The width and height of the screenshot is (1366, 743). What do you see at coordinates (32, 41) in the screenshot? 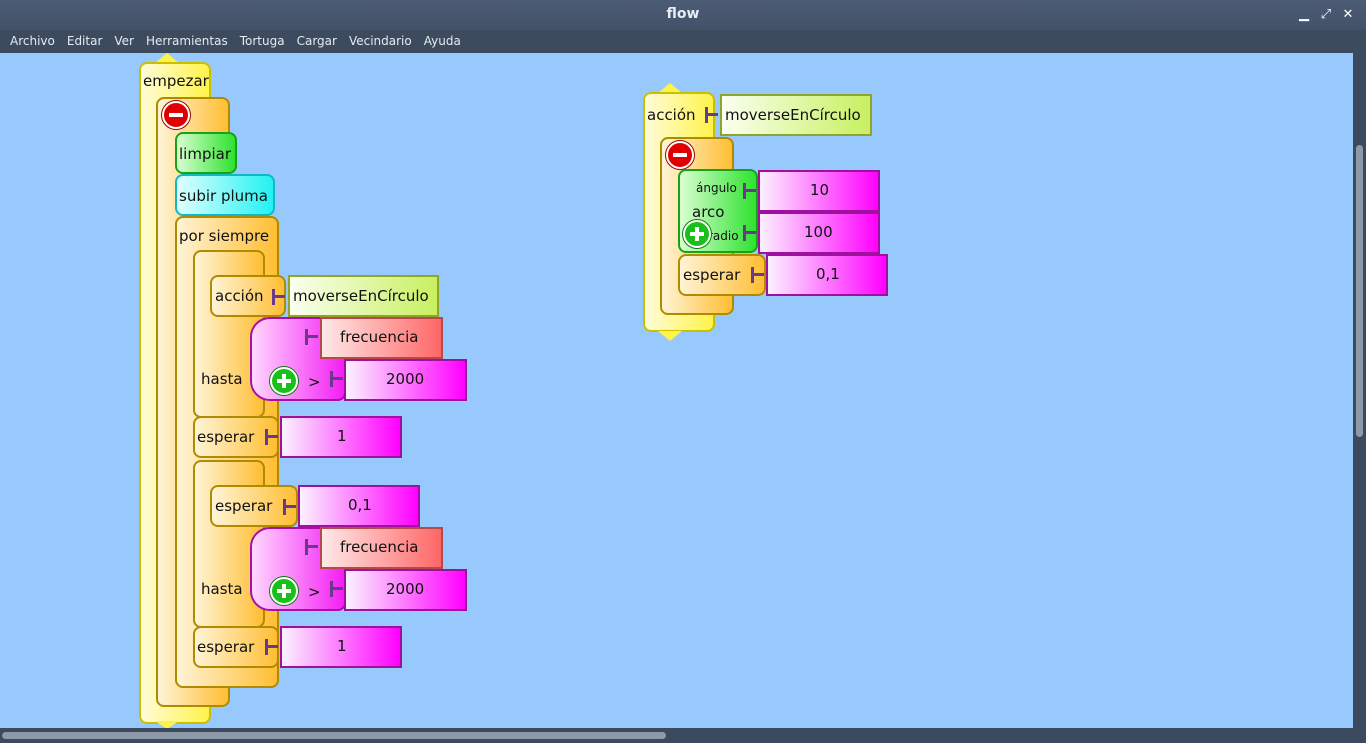
I see `menu-archivo: Archivo` at bounding box center [32, 41].